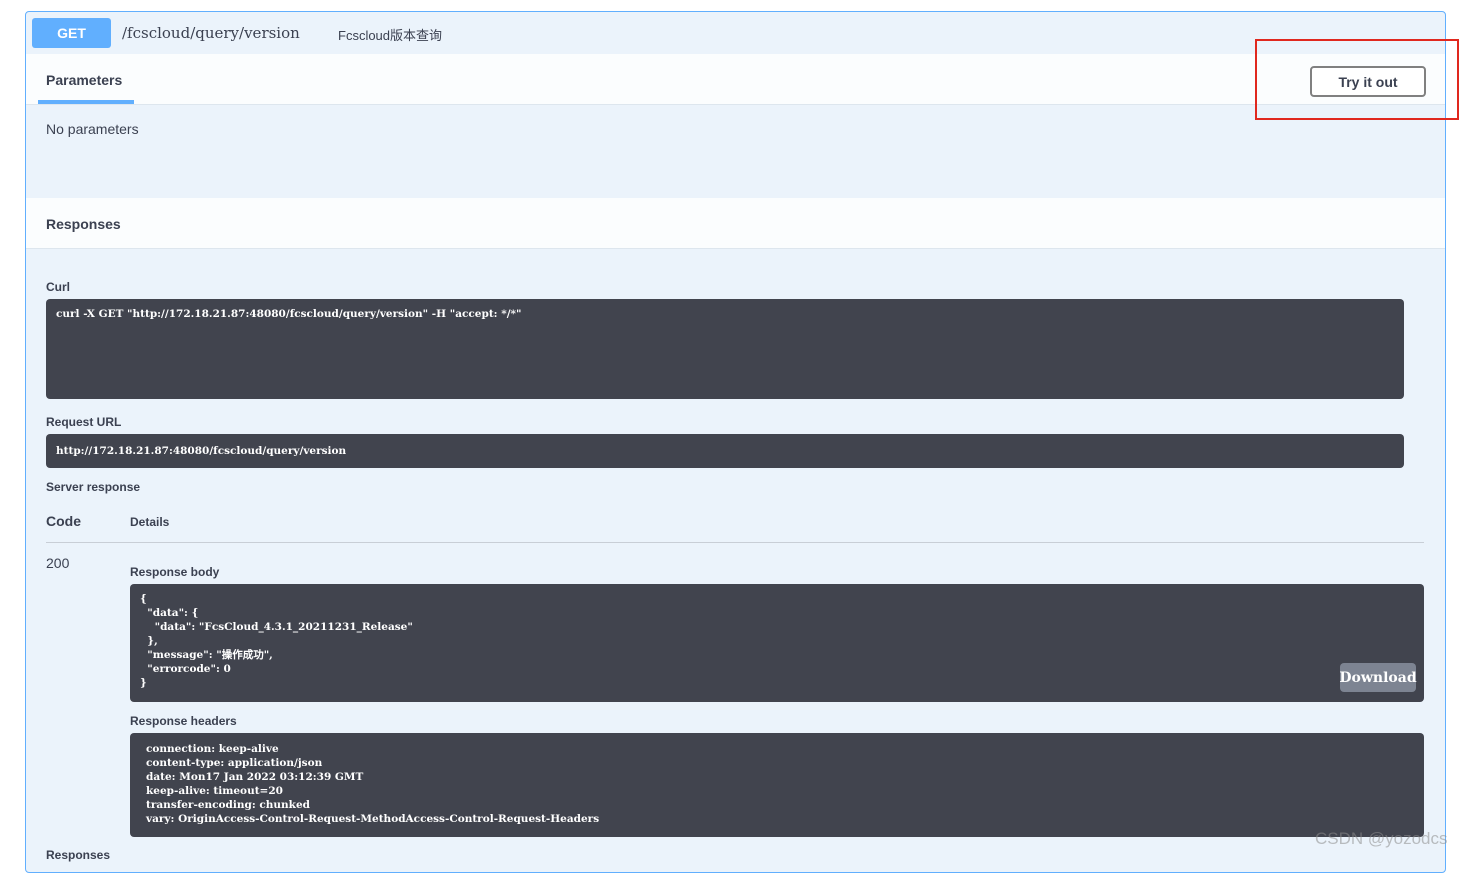 Image resolution: width=1471 pixels, height=873 pixels. I want to click on table-divider, so click(735, 542).